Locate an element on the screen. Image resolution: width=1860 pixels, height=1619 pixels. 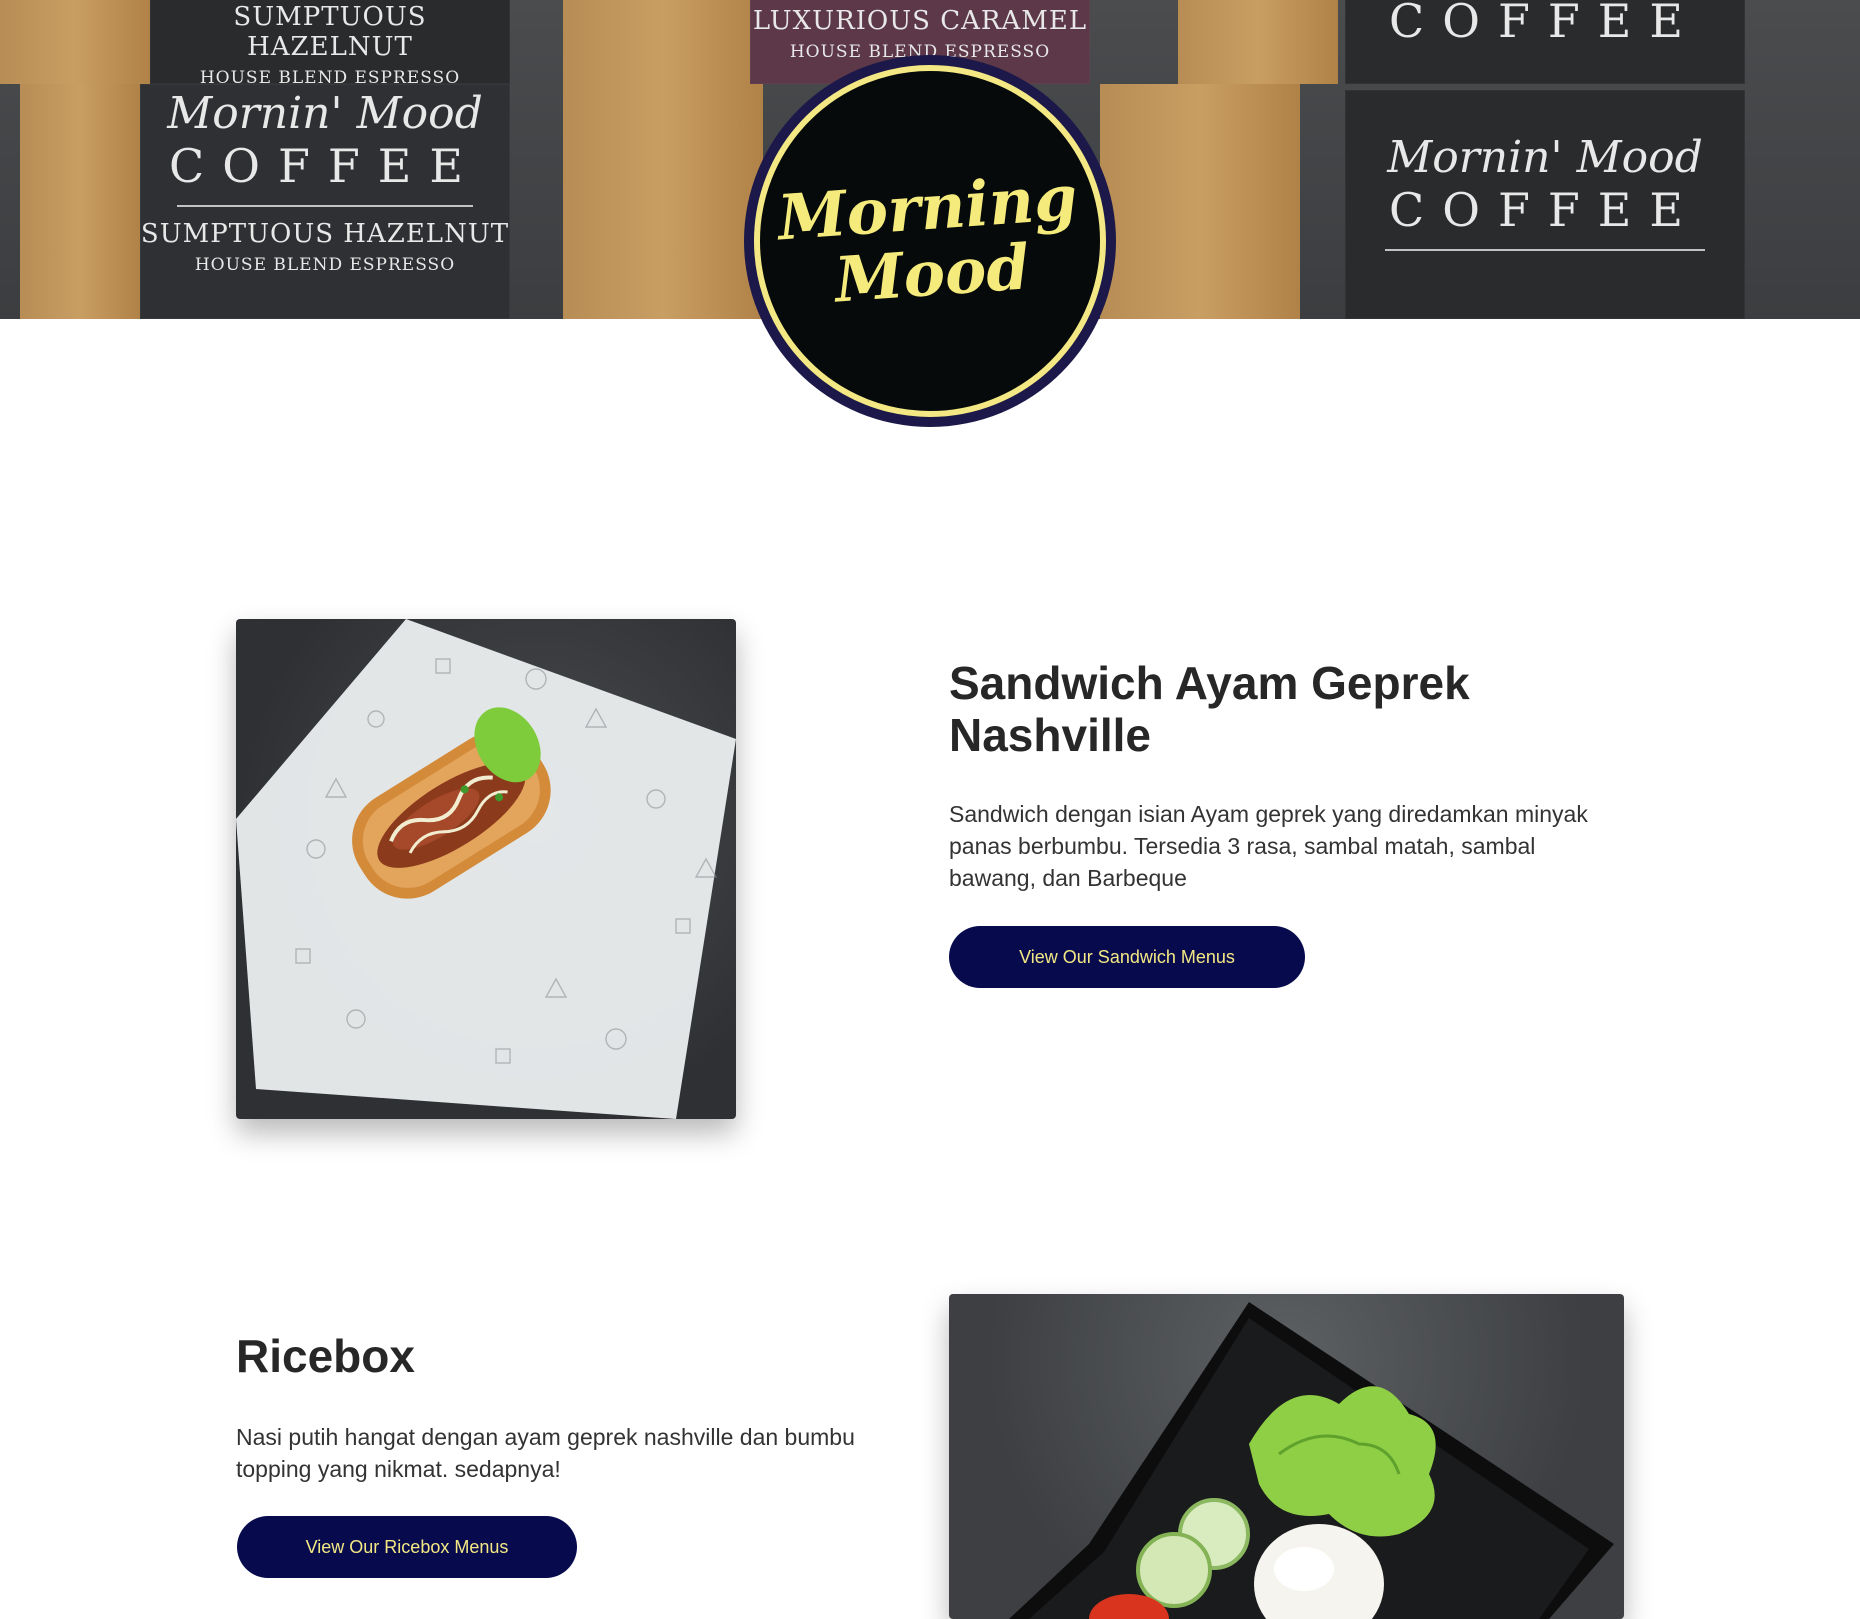
view-ricebox-menus-button: View Our Ricebox Menus is located at coordinates (407, 1547).